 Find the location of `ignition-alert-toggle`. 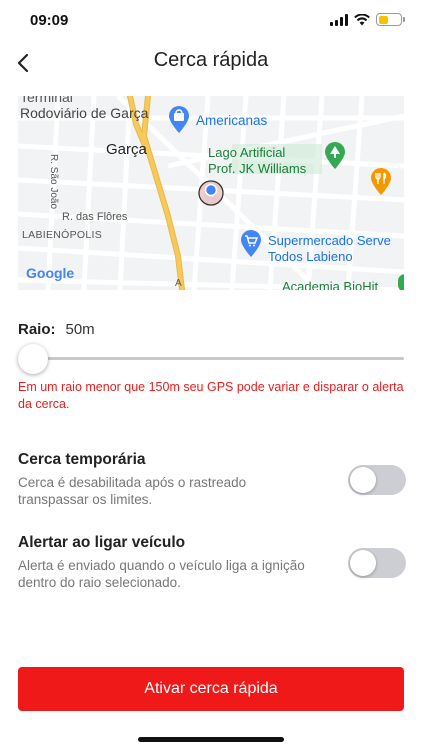

ignition-alert-toggle is located at coordinates (377, 563).